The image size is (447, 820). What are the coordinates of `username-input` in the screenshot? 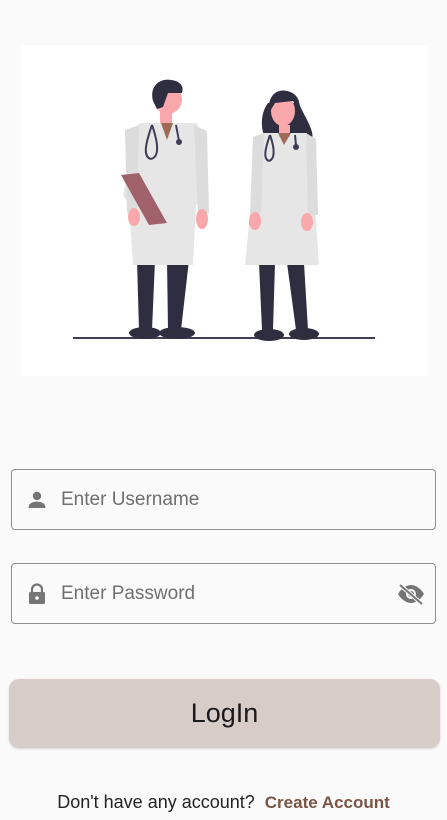 It's located at (248, 499).